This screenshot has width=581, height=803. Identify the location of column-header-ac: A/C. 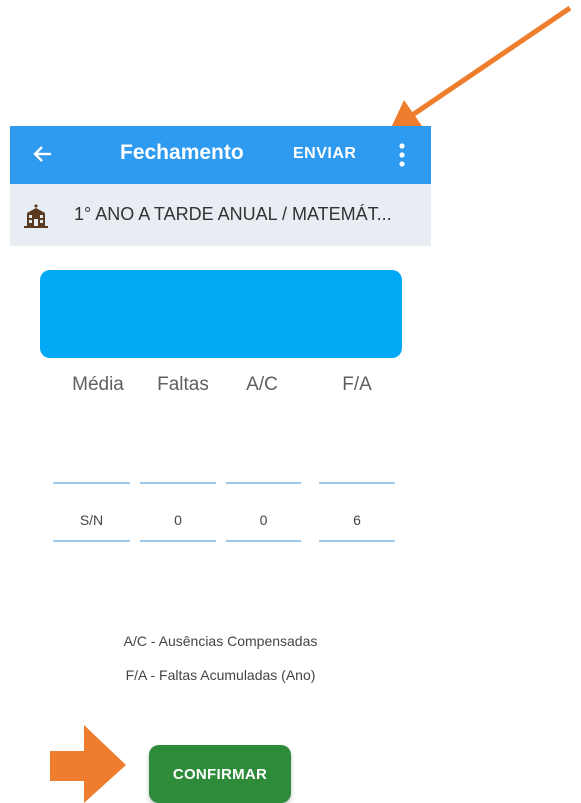
(262, 384).